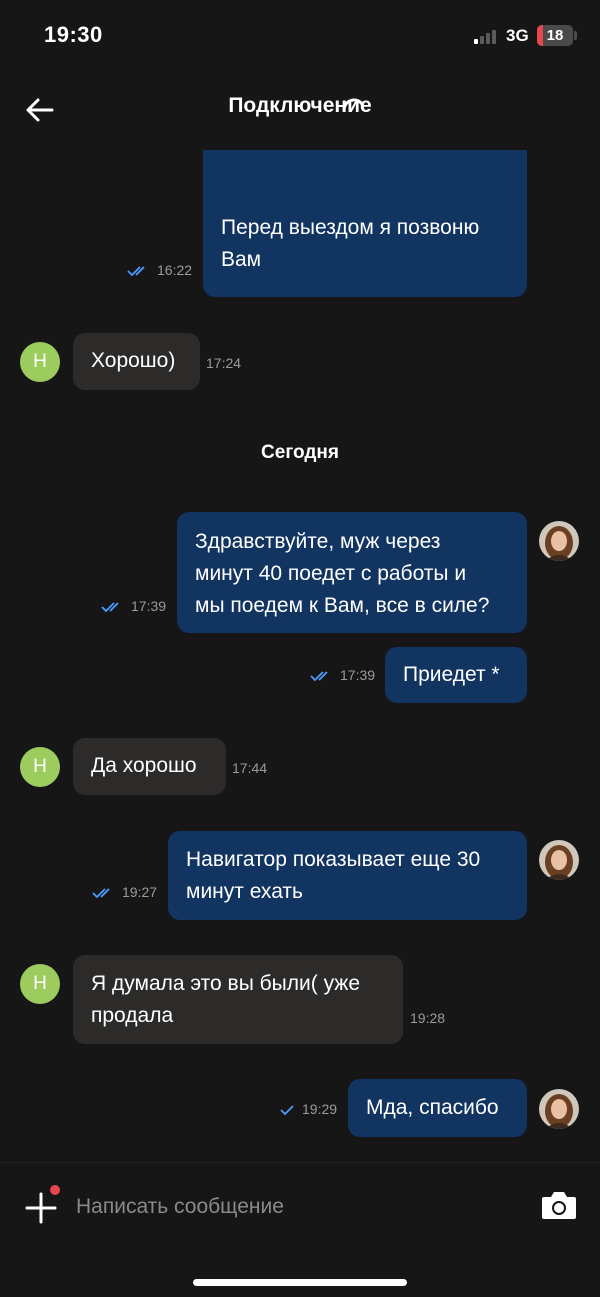  Describe the element at coordinates (432, 1107) in the screenshot. I see `message-text: Мда, спасибо` at that location.